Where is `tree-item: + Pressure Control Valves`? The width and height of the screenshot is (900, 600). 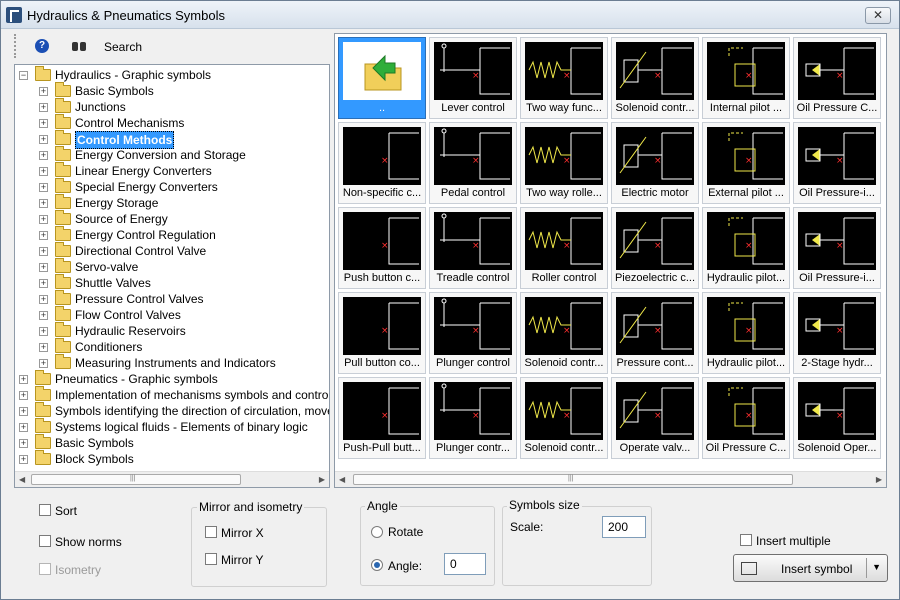
tree-item: + Pressure Control Valves is located at coordinates (172, 298).